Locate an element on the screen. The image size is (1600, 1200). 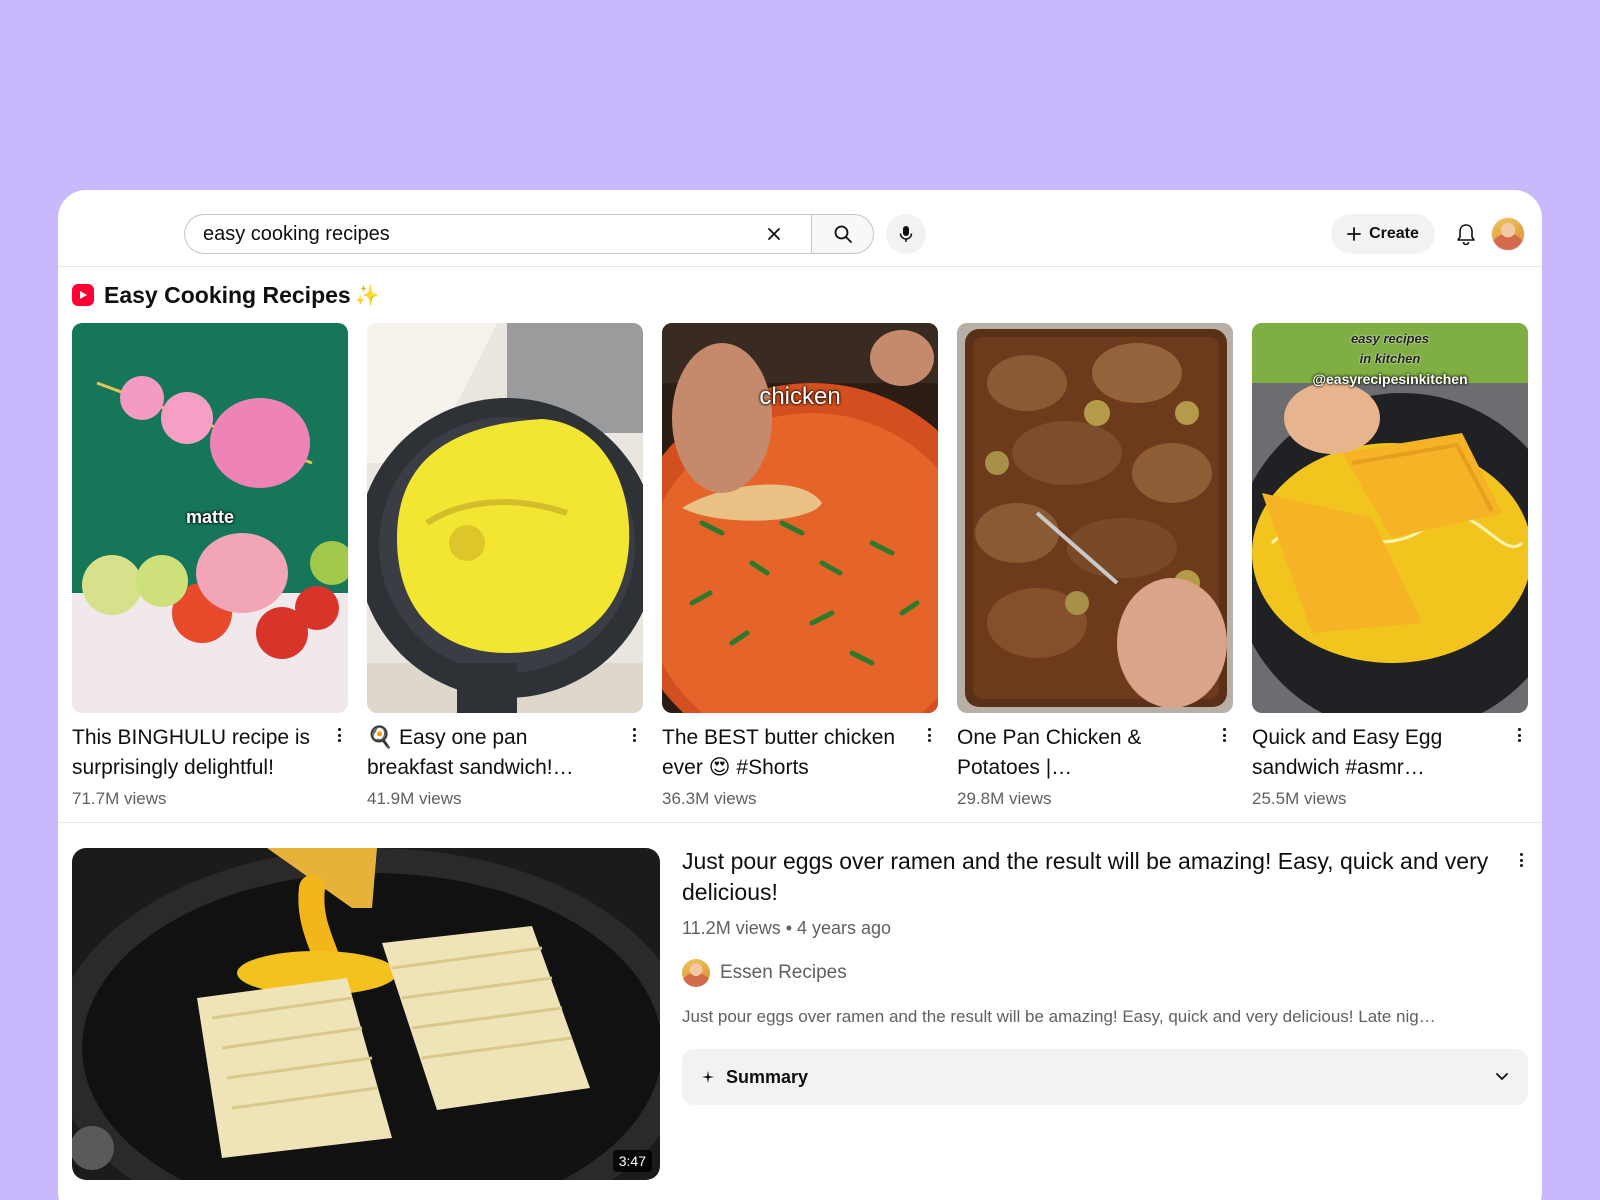
plus-icon is located at coordinates (1354, 234).